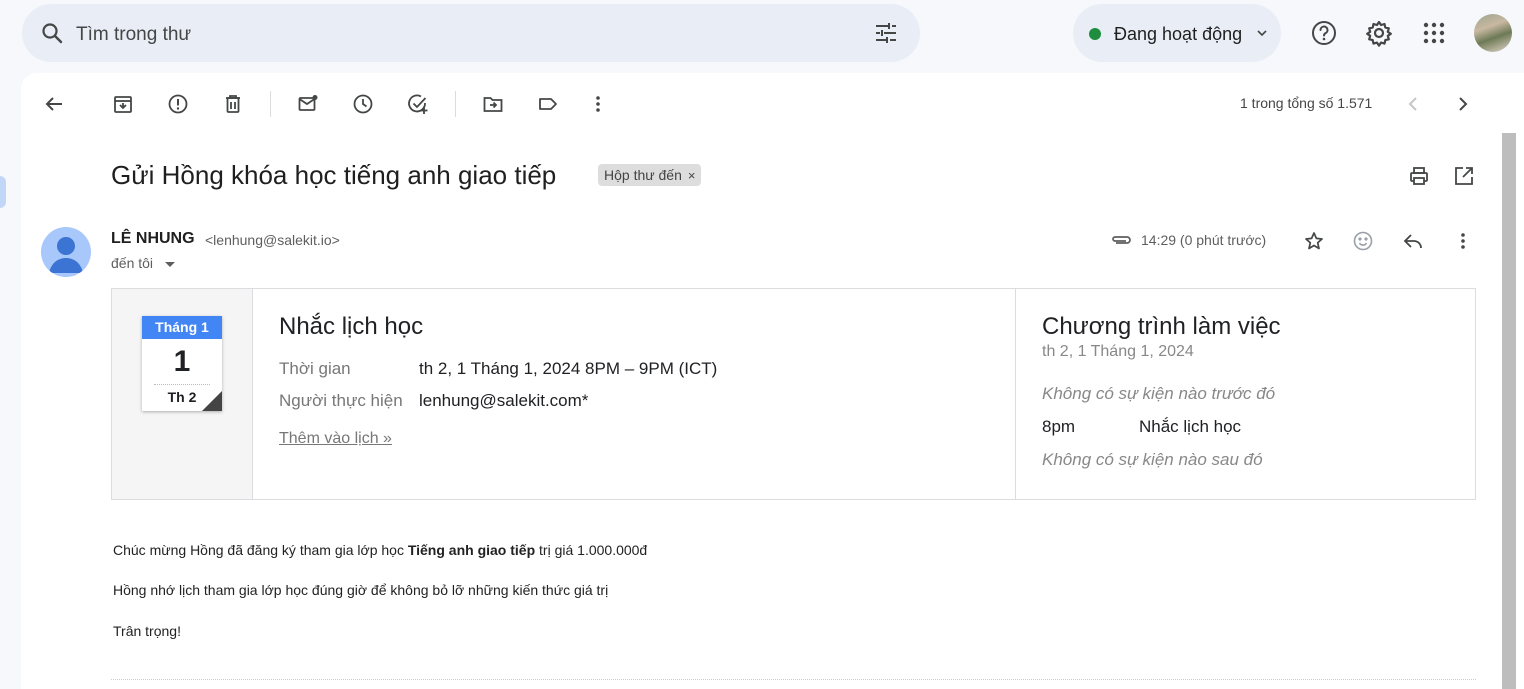 This screenshot has width=1524, height=689. What do you see at coordinates (363, 104) in the screenshot?
I see `clock-icon` at bounding box center [363, 104].